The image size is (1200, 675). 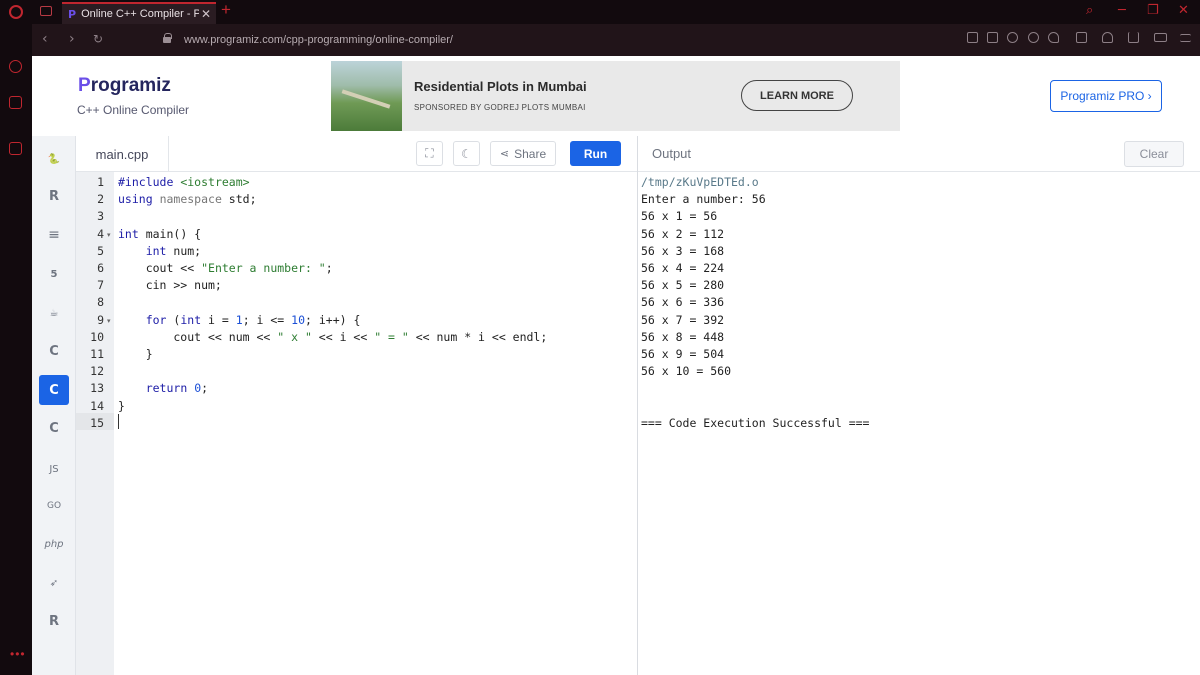 I want to click on maximize-icon: ❐, so click(x=1153, y=10).